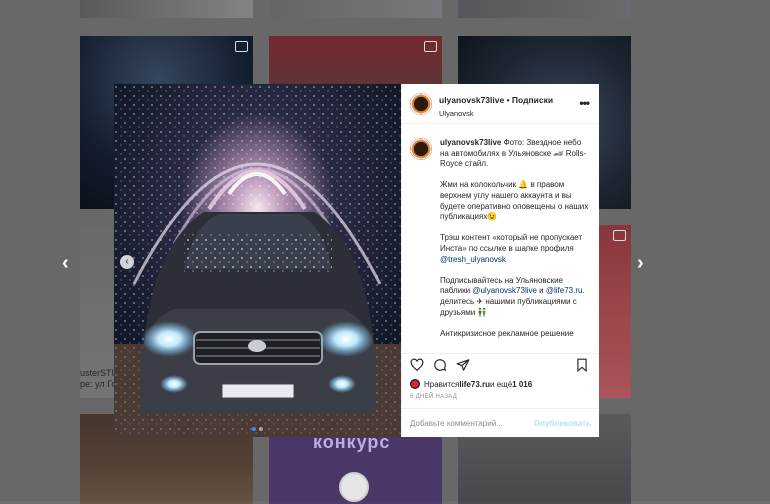 This screenshot has height=504, width=770. I want to click on share-icon, so click(463, 365).